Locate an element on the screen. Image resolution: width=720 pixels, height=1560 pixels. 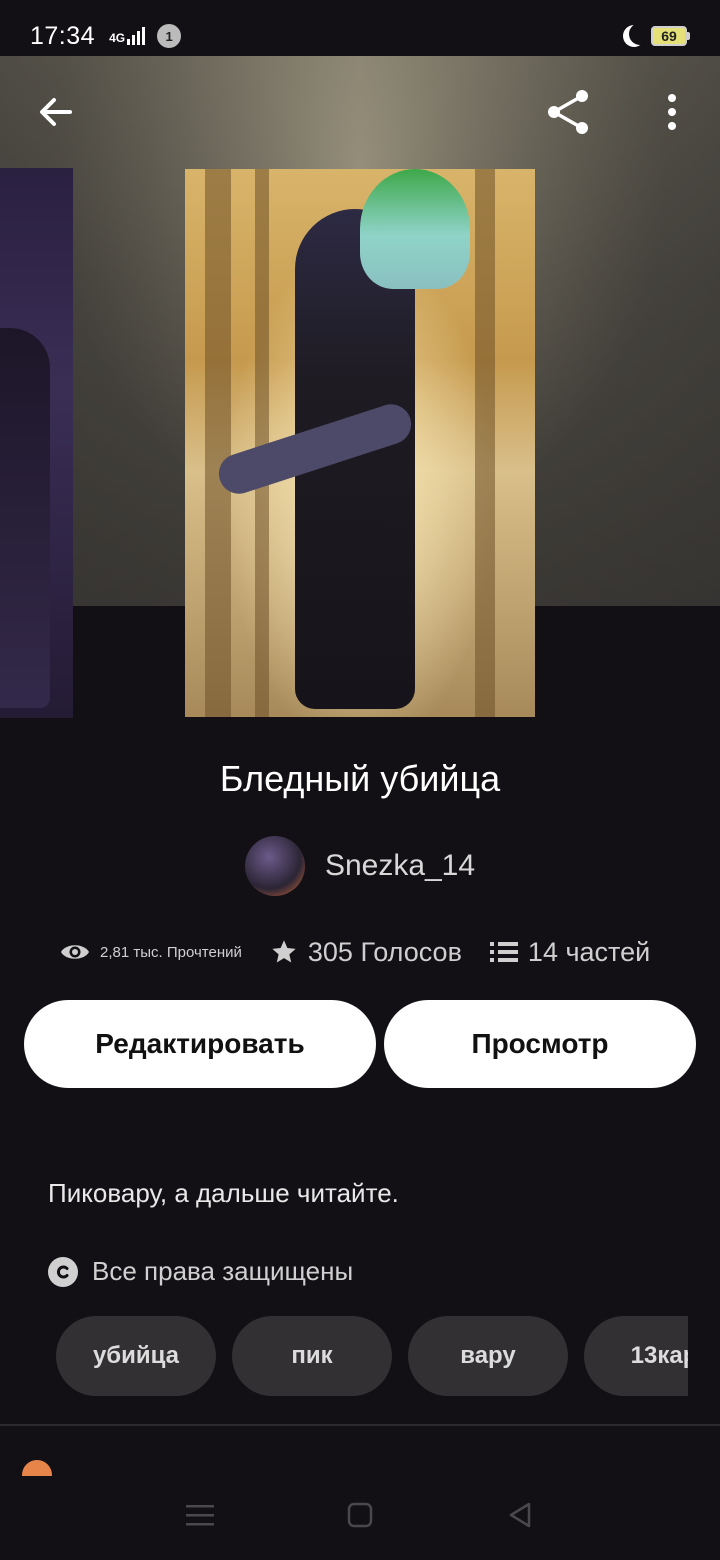
arrow-left-icon is located at coordinates (56, 112).